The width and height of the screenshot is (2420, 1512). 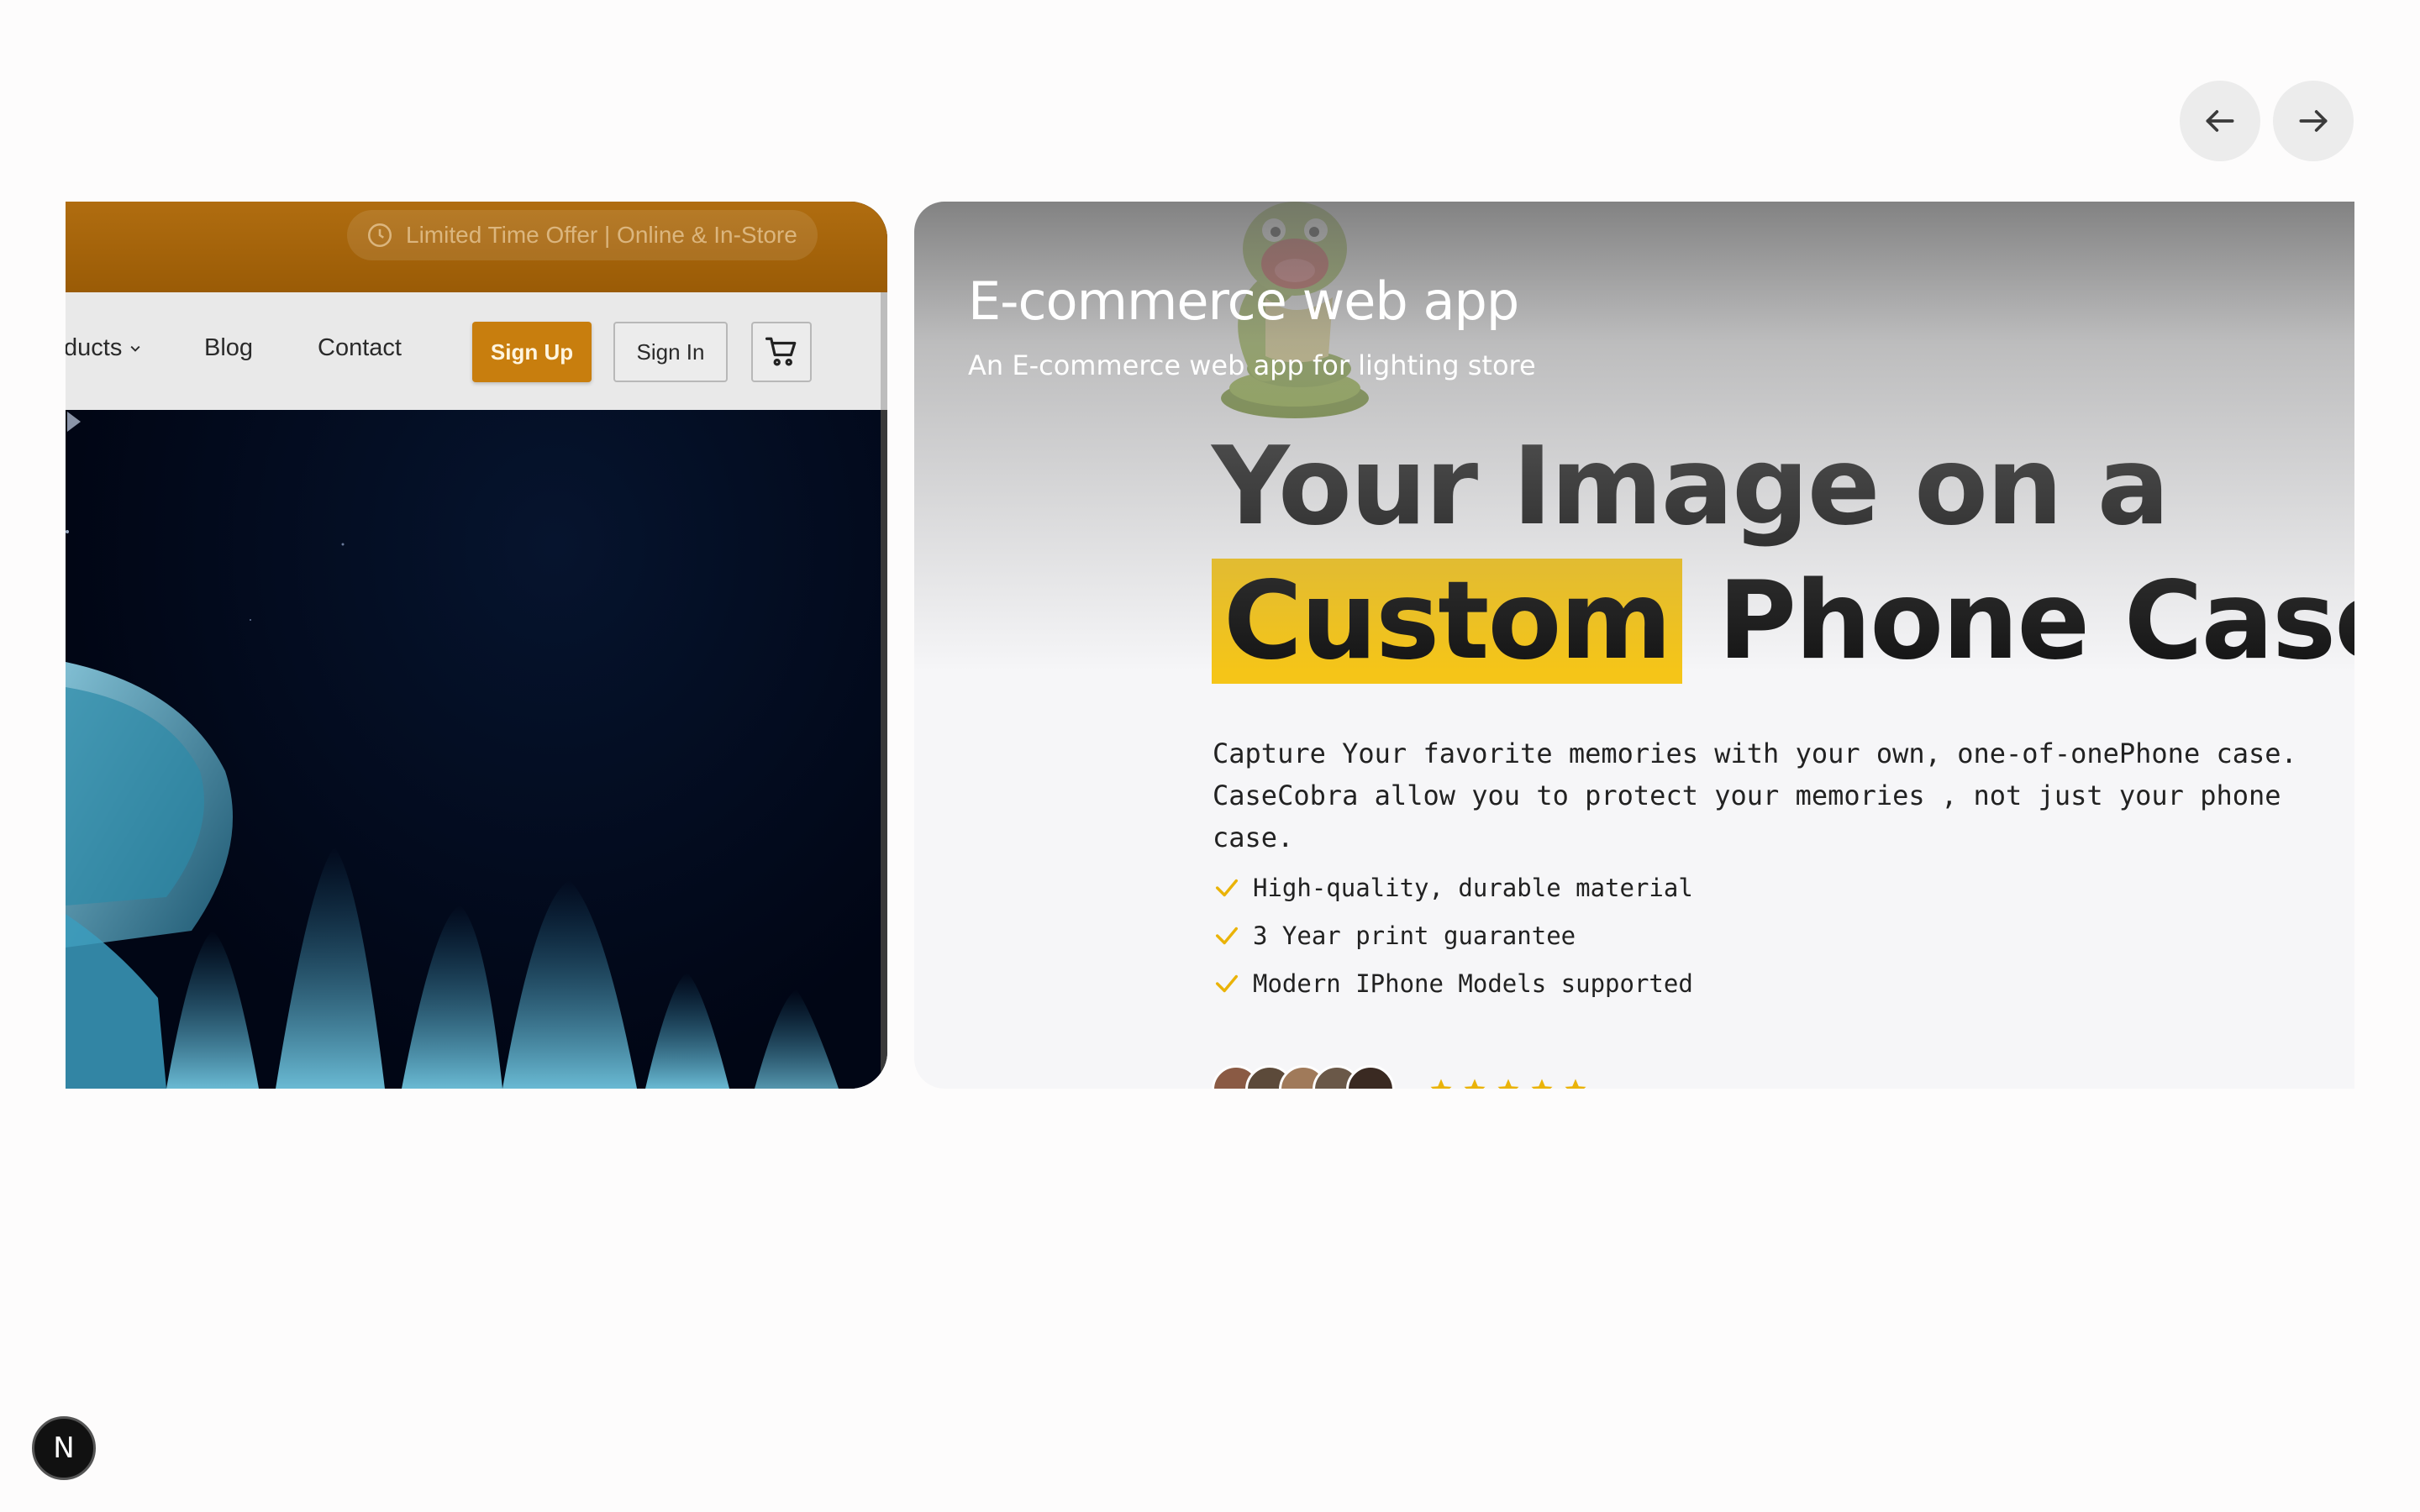 What do you see at coordinates (74, 421) in the screenshot?
I see `hero-next-arrow-icon` at bounding box center [74, 421].